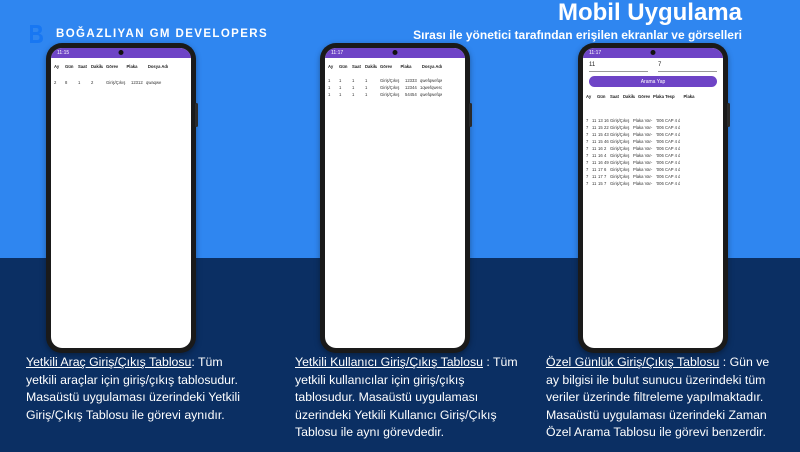 This screenshot has height=452, width=800. What do you see at coordinates (653, 53) in the screenshot?
I see `status-bar: 11:17` at bounding box center [653, 53].